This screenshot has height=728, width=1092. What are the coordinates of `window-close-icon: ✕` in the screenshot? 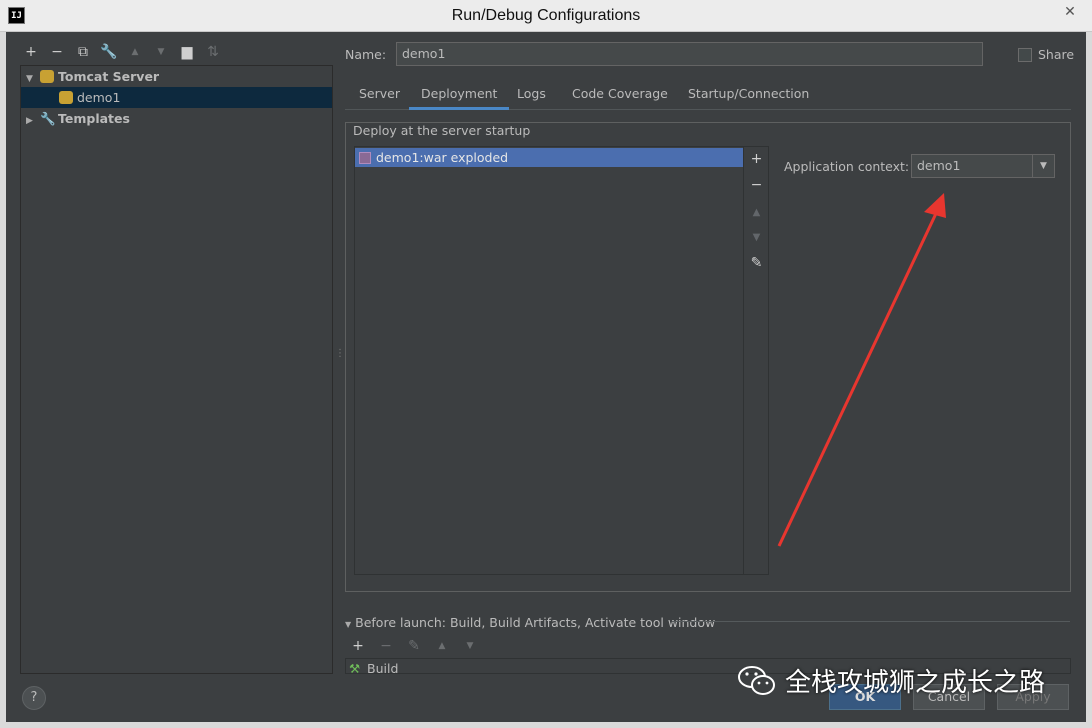 It's located at (1070, 12).